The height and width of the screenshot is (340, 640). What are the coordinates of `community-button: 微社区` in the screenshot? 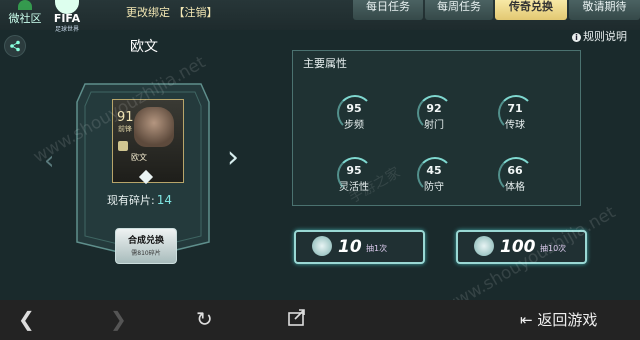 It's located at (25, 15).